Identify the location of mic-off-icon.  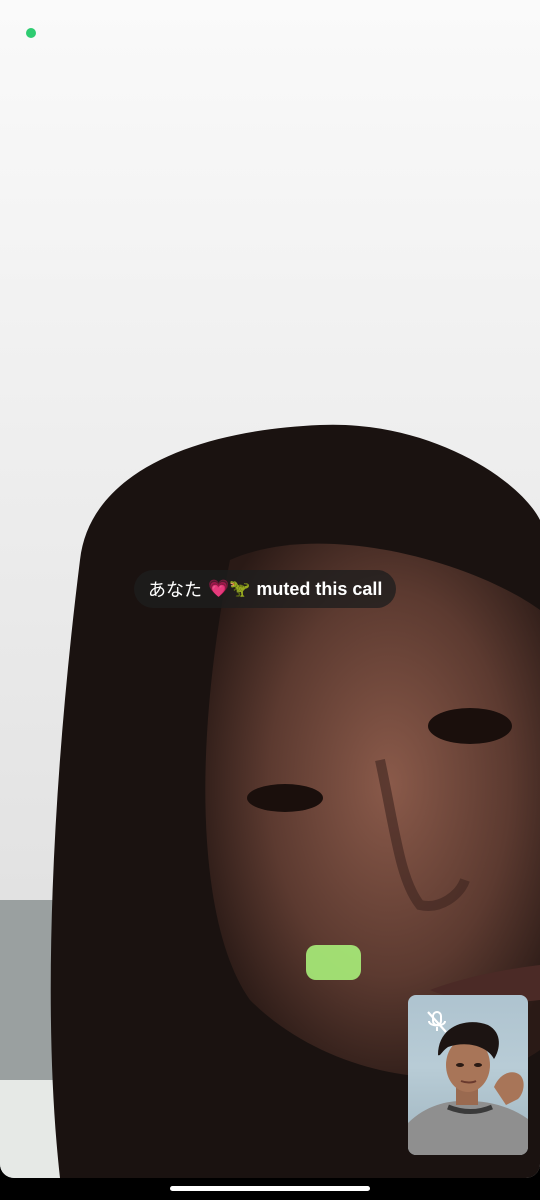
(437, 1022).